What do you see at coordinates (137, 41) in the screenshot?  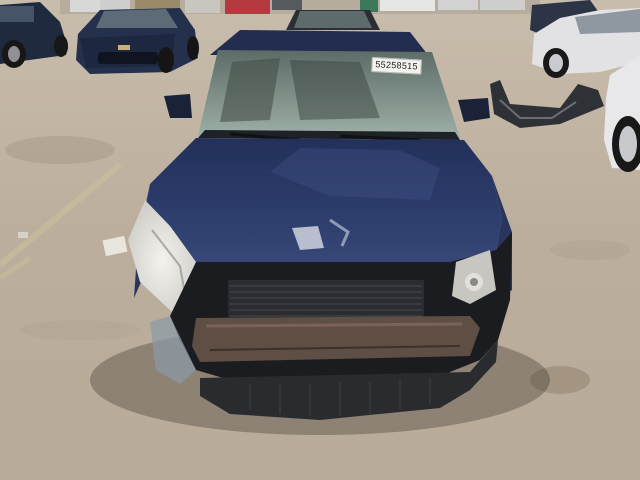 I see `left-navy-sedan` at bounding box center [137, 41].